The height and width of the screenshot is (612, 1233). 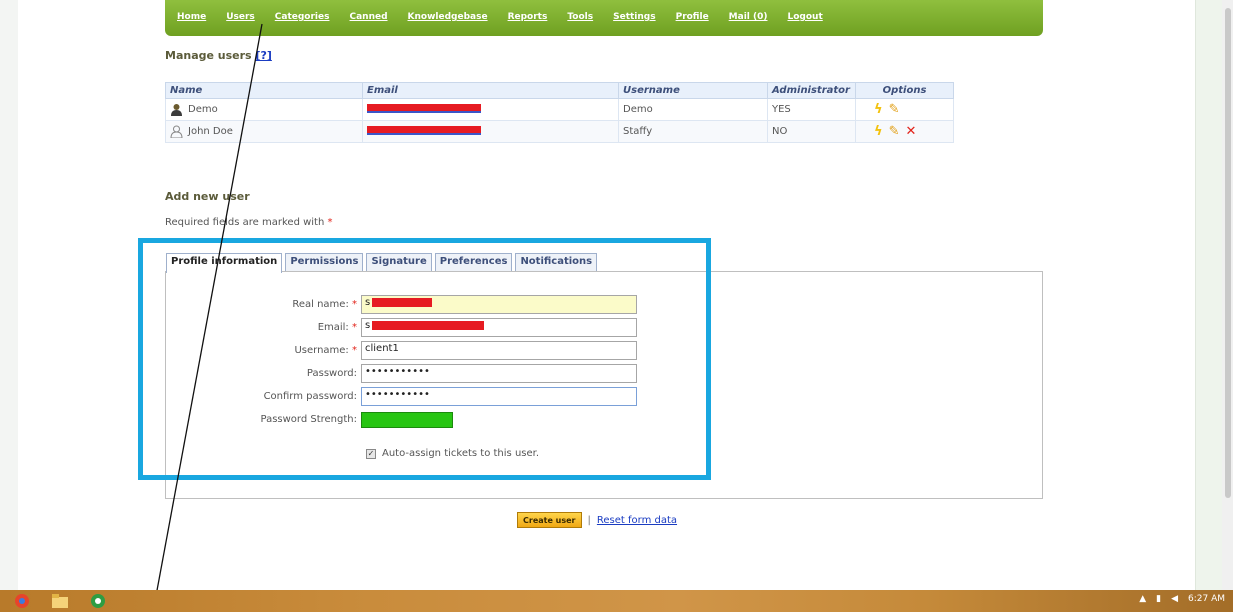 What do you see at coordinates (693, 90) in the screenshot?
I see `col-username: Username` at bounding box center [693, 90].